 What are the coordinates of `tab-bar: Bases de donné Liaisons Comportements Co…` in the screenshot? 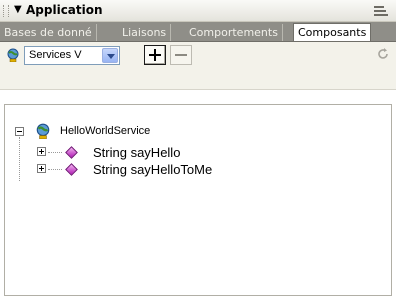 It's located at (198, 32).